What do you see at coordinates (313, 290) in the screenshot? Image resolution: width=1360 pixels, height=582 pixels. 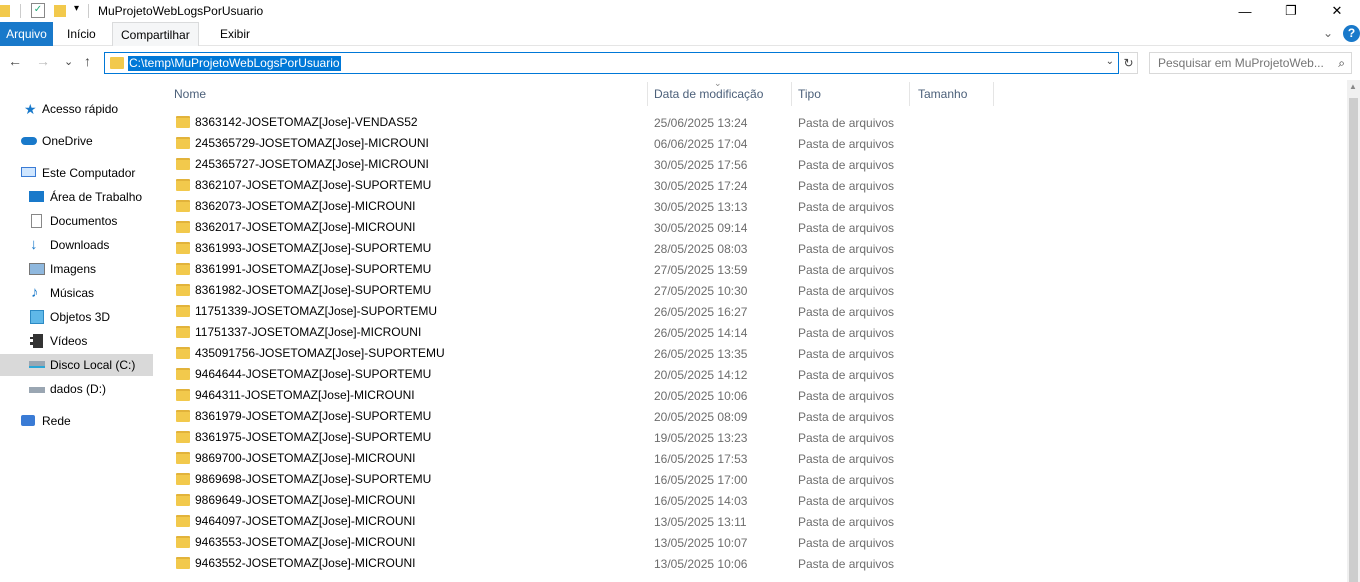 I see `file-name: 8361982-JOSETOMAZ[Jose]-SUPORTEMU` at bounding box center [313, 290].